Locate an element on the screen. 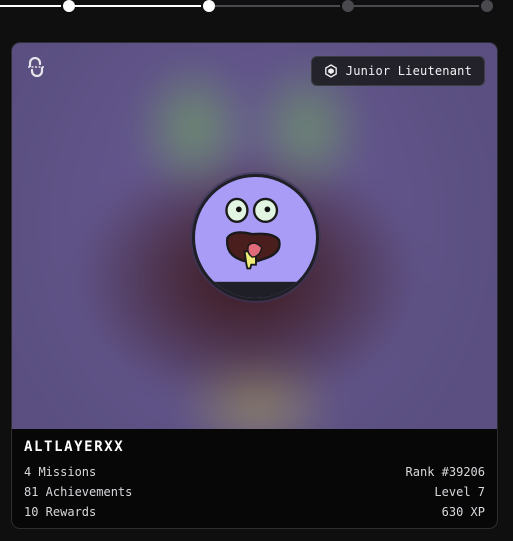  hexagon-badge-icon is located at coordinates (330, 71).